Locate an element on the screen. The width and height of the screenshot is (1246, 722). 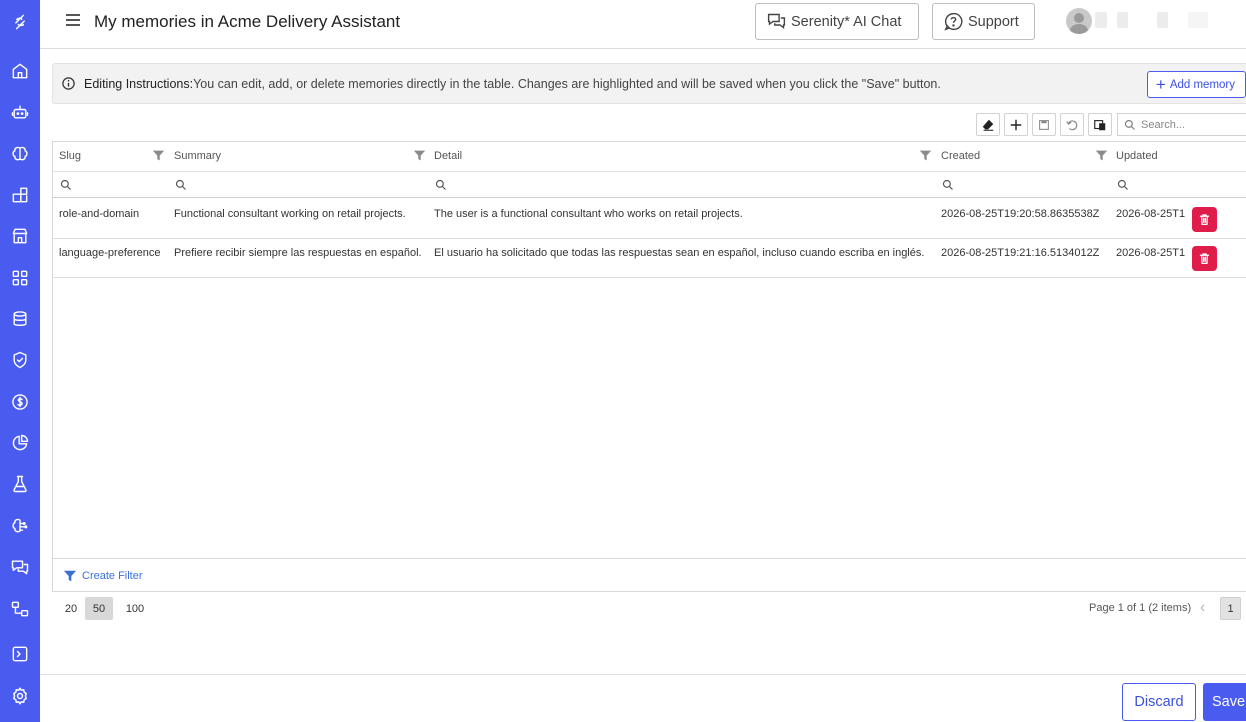
create-filter-link: Create Filter is located at coordinates (649, 575).